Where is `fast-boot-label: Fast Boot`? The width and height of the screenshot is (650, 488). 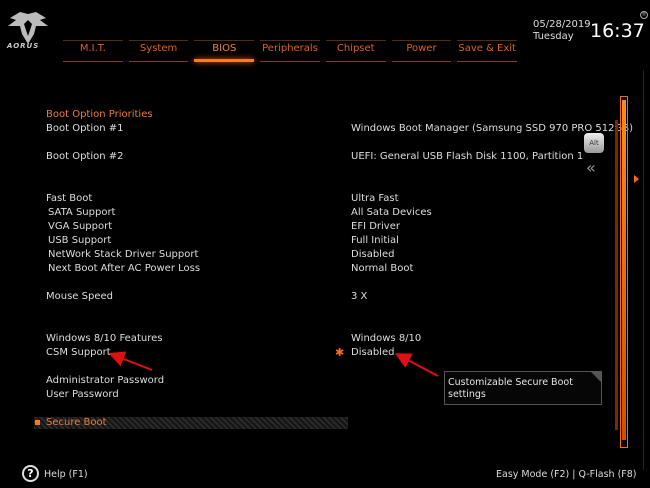 fast-boot-label: Fast Boot is located at coordinates (69, 199).